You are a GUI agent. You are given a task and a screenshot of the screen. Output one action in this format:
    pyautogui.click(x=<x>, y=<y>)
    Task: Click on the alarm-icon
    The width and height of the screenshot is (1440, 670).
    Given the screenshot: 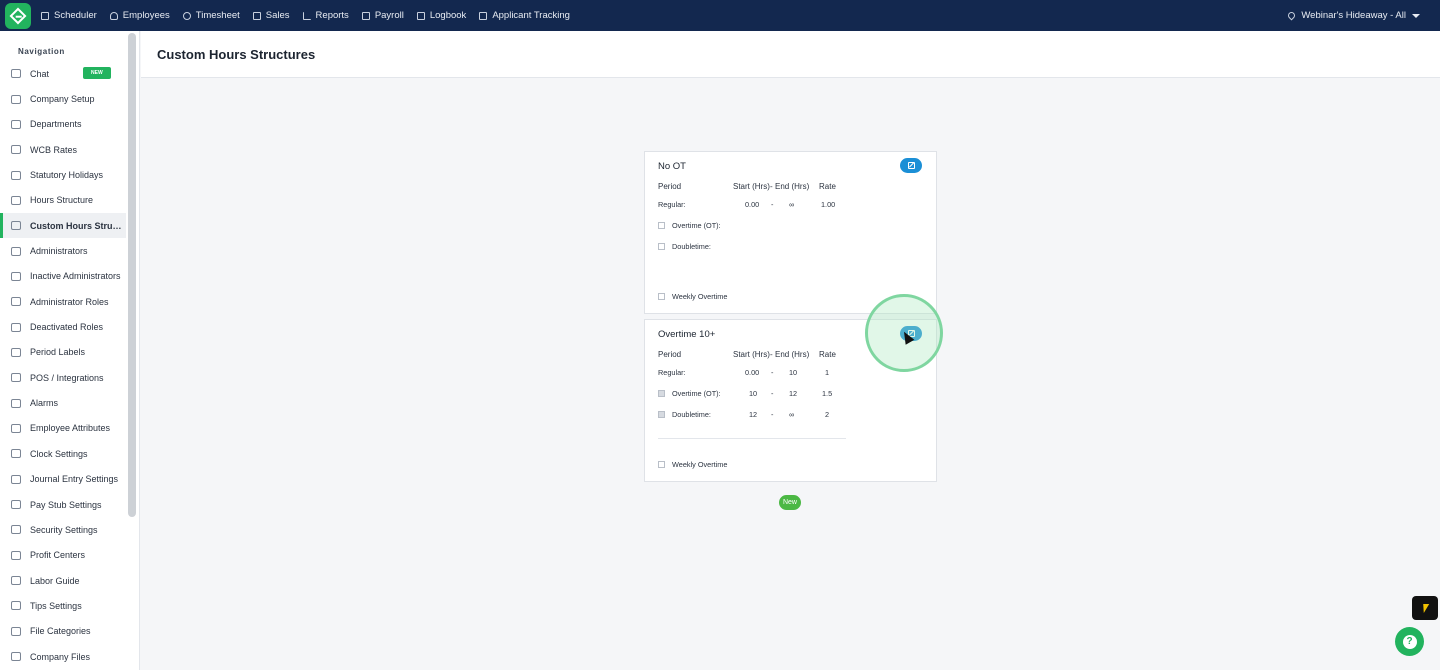 What is the action you would take?
    pyautogui.click(x=16, y=403)
    